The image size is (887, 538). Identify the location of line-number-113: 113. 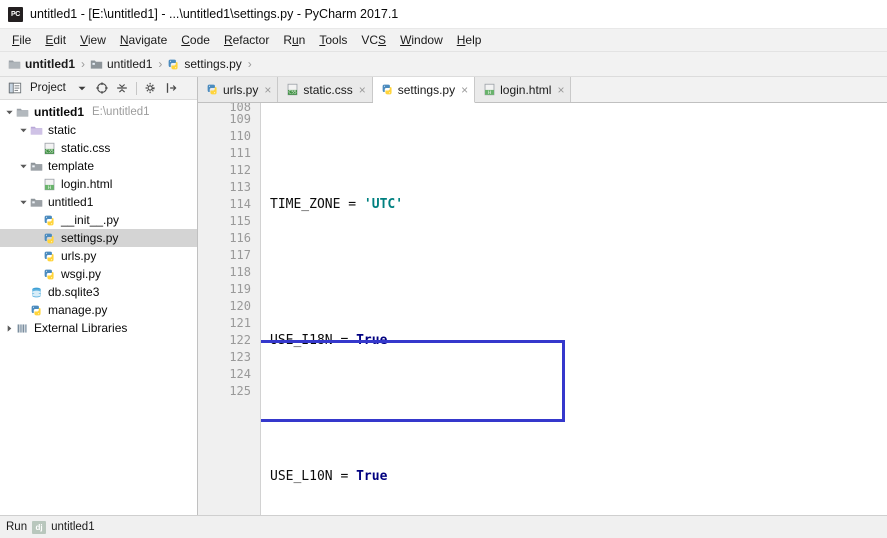
(240, 187).